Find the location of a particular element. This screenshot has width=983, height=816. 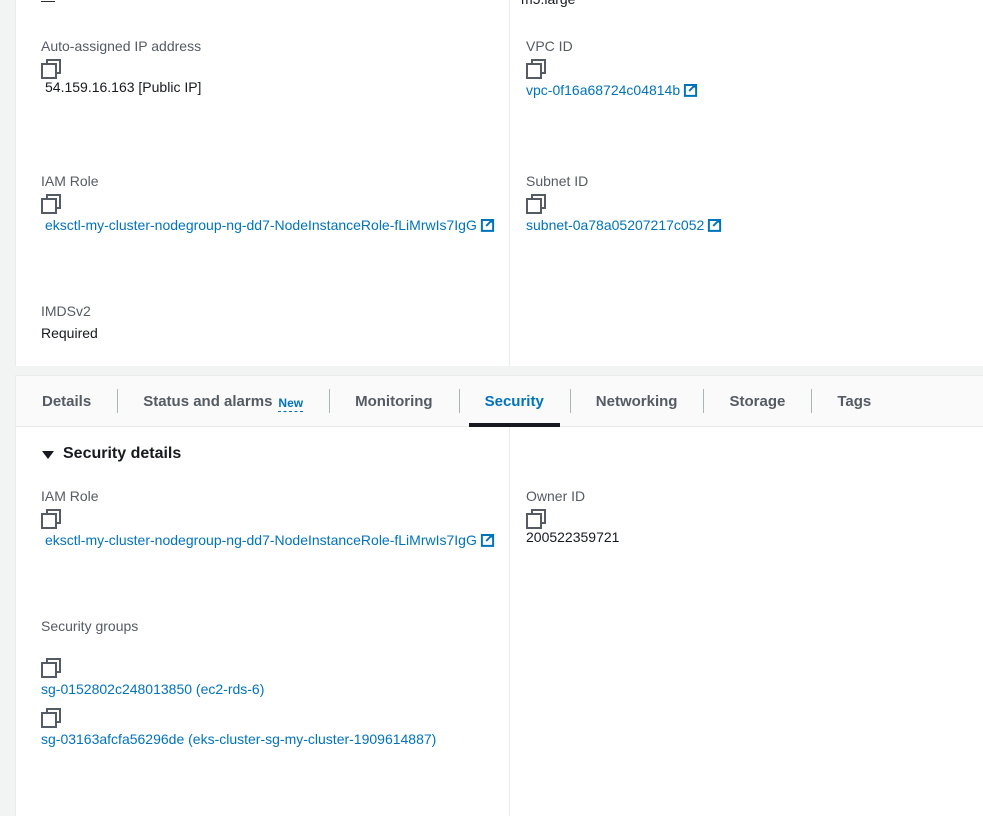

field-label-auto-assigned-ip: Auto-assigned IP address is located at coordinates (121, 46).